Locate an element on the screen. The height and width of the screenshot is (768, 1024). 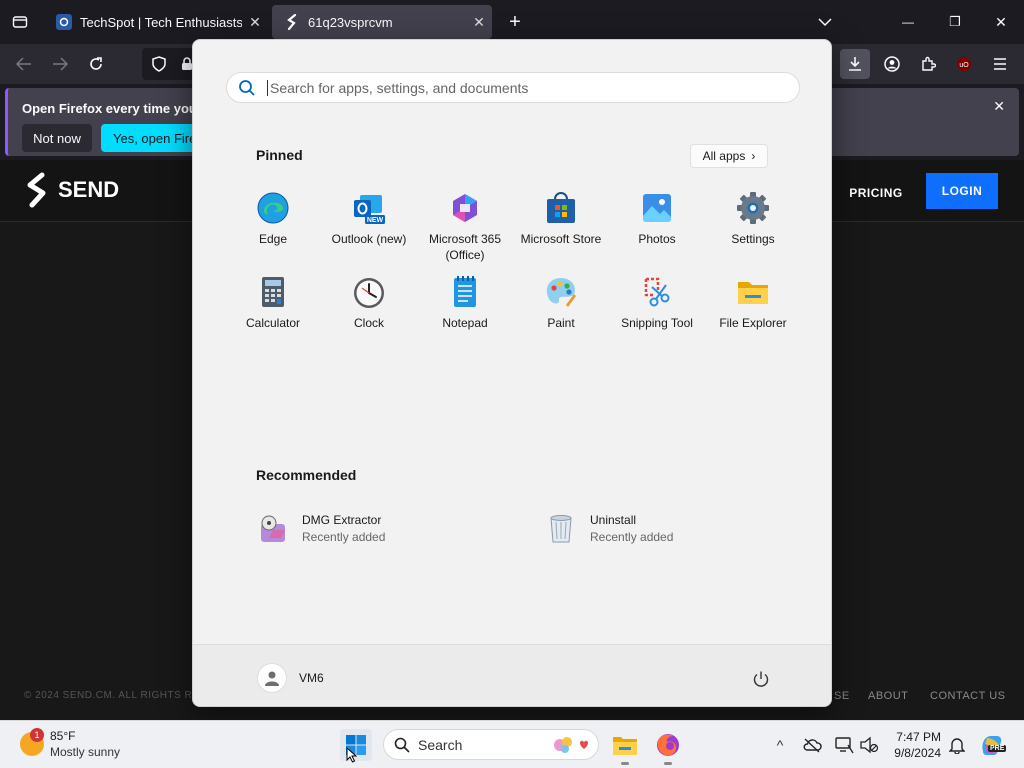
clock-date: 9/8/2024 is located at coordinates (917, 753).